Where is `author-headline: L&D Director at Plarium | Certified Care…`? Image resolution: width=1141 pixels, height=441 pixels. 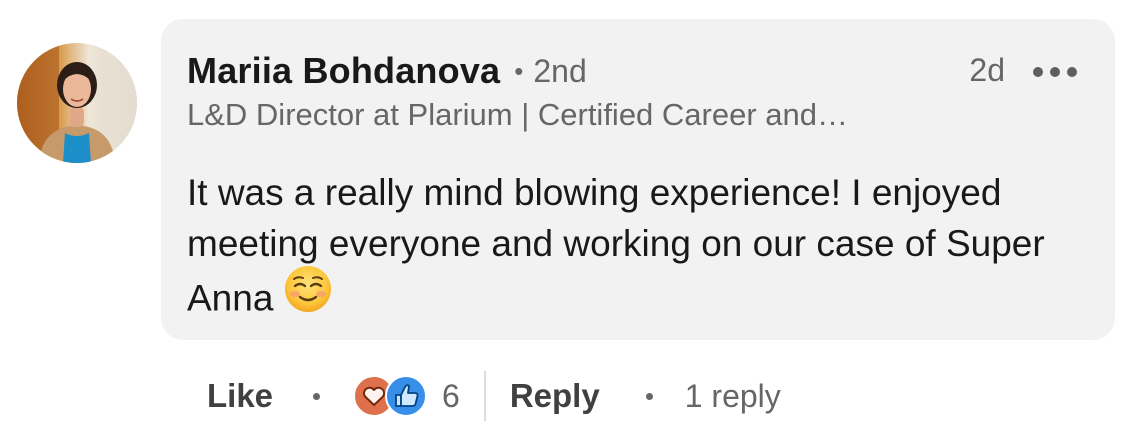 author-headline: L&D Director at Plarium | Certified Care… is located at coordinates (518, 114).